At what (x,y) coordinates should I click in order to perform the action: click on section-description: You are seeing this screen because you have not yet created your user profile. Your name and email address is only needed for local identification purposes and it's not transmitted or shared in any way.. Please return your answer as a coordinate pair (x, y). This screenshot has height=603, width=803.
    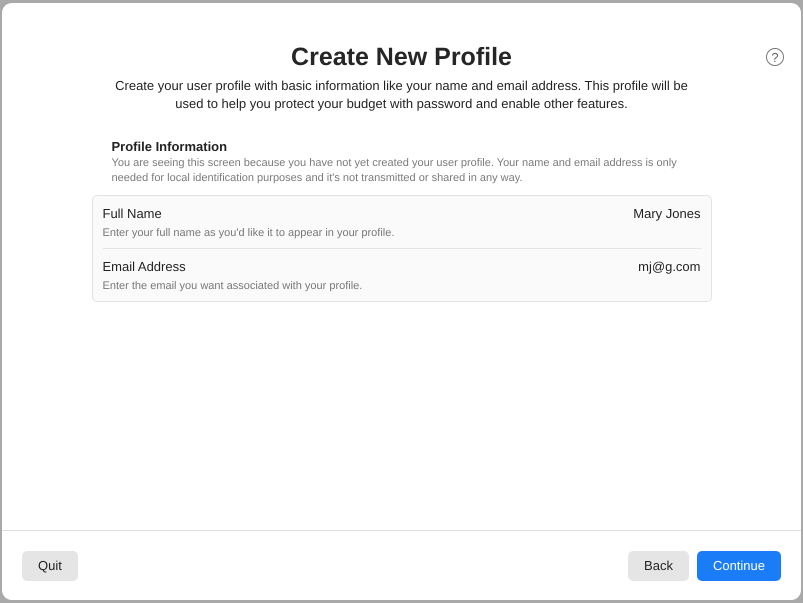
    Looking at the image, I should click on (395, 171).